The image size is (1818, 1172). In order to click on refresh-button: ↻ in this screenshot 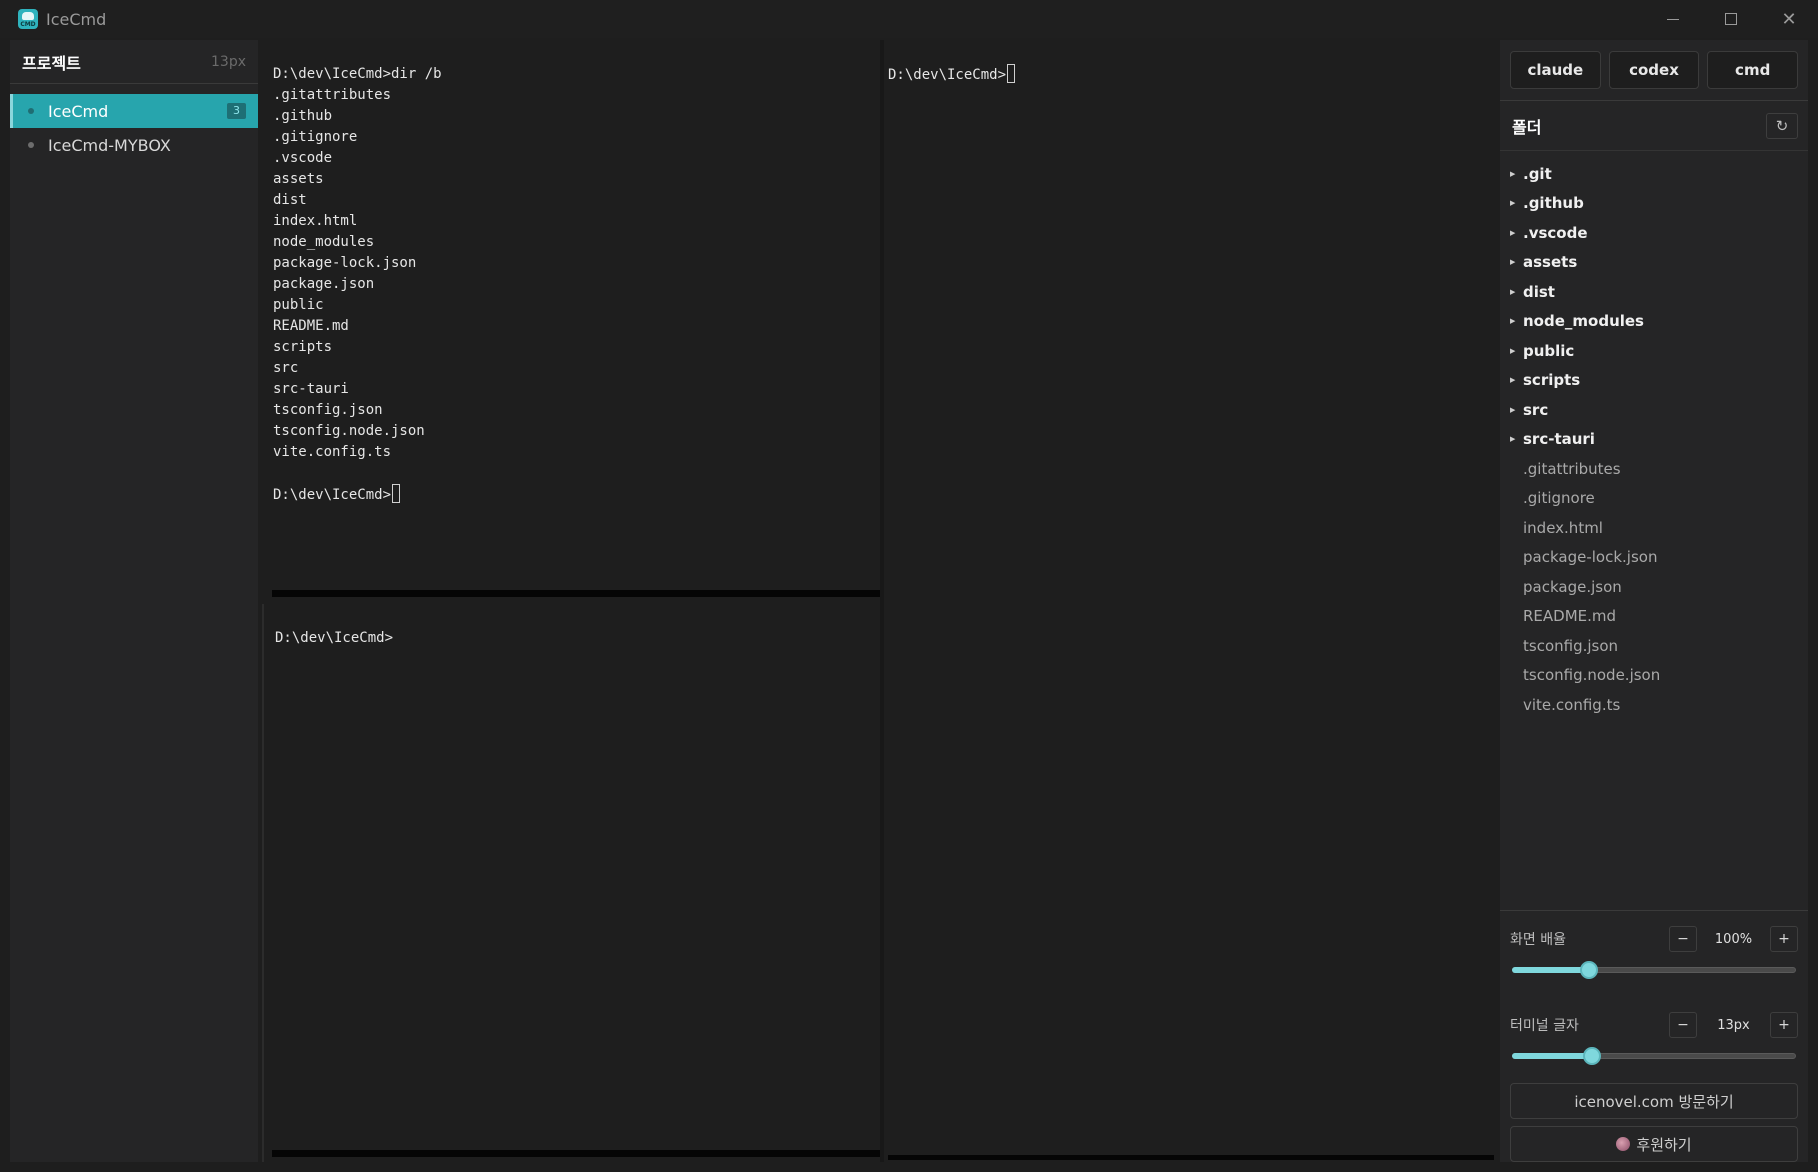, I will do `click(1782, 125)`.